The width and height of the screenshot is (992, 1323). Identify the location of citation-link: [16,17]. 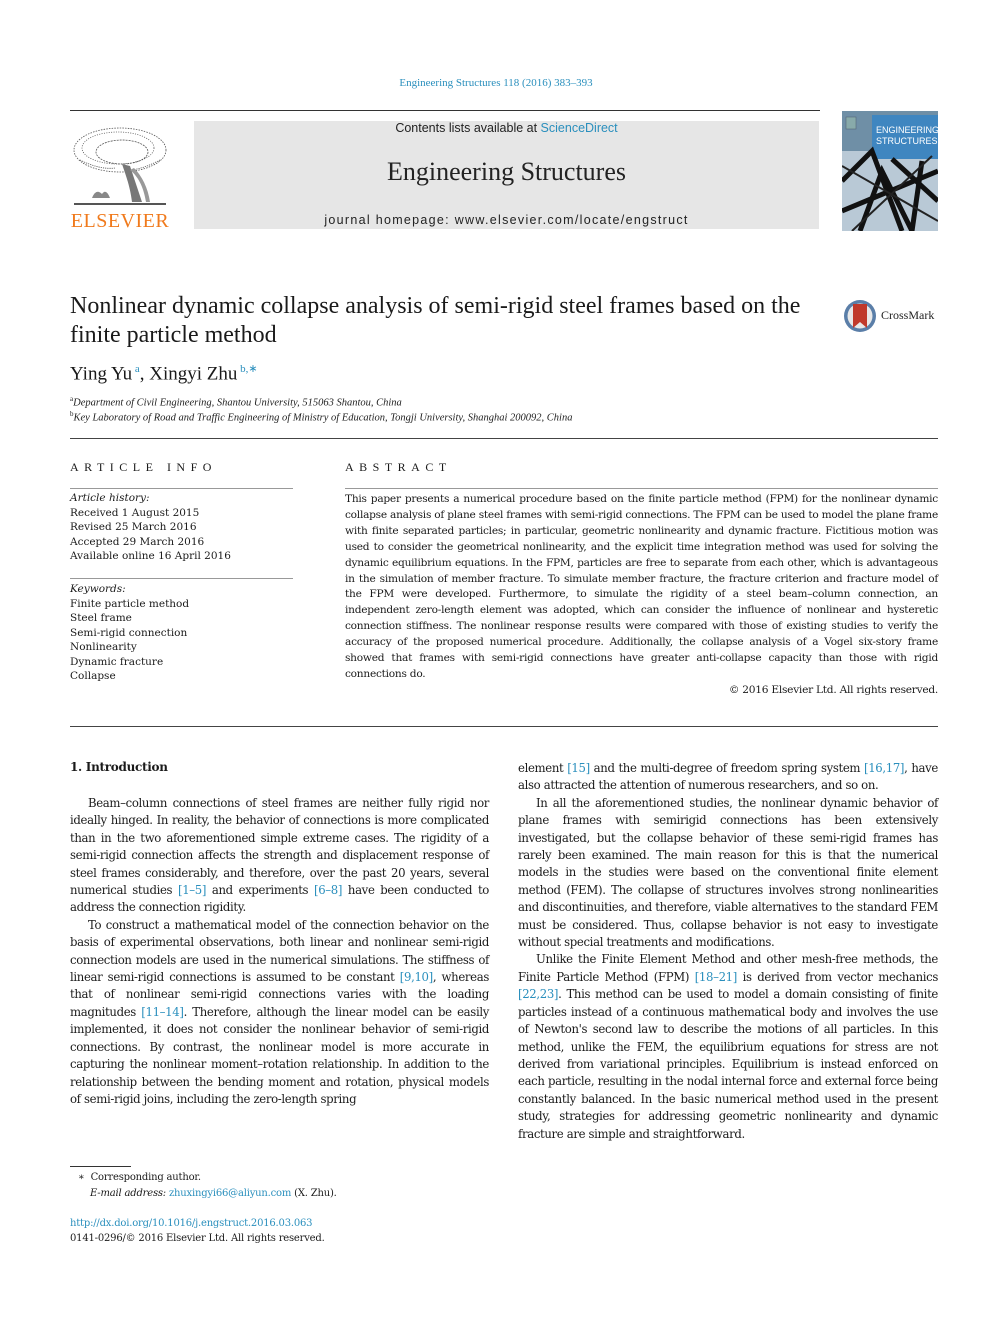
(884, 768).